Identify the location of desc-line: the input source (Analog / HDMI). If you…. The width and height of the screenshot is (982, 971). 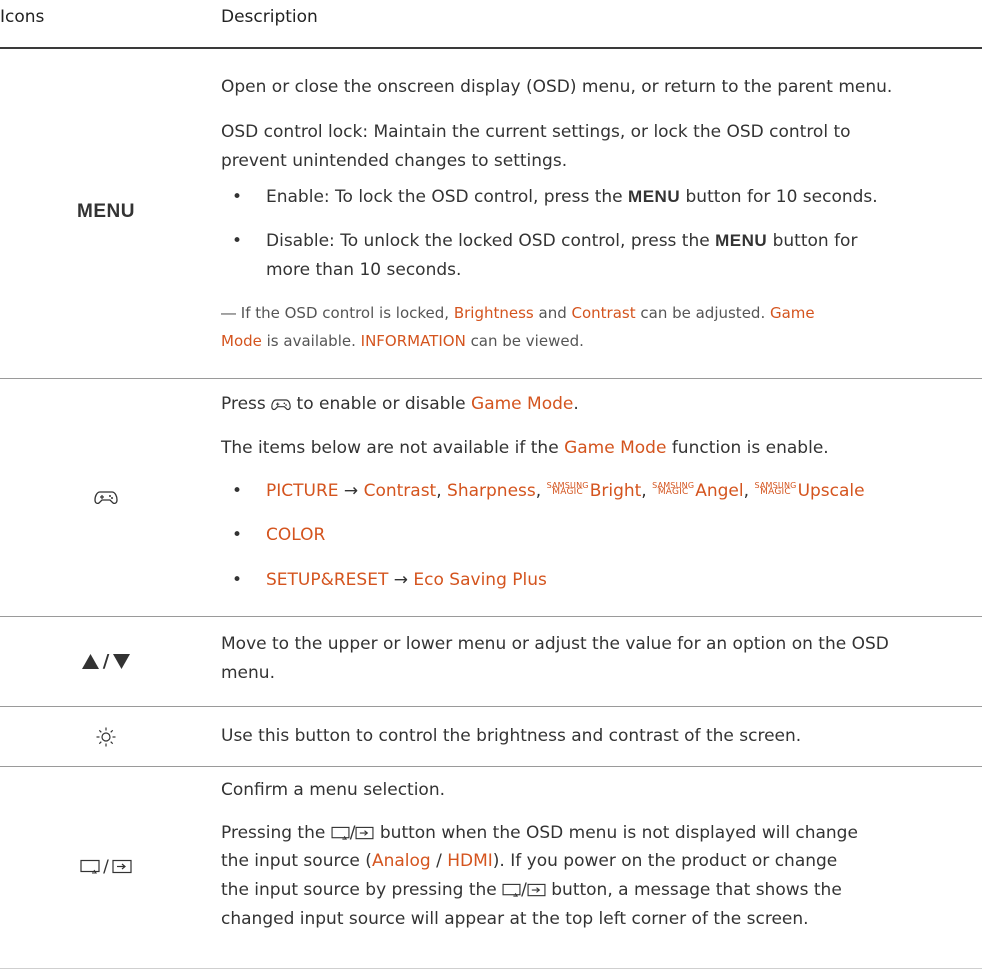
(529, 861).